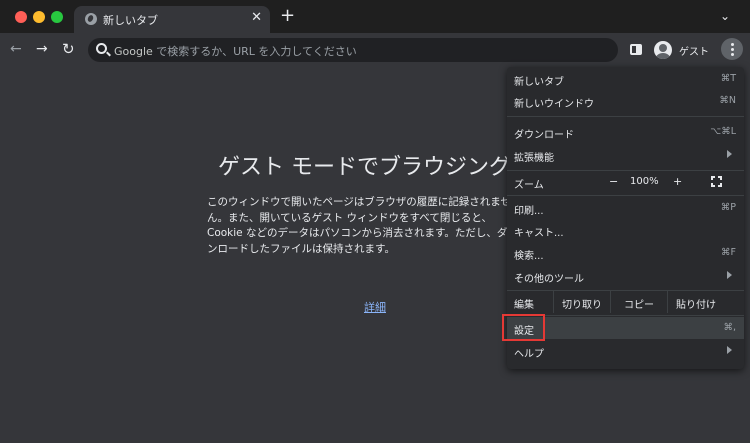 This screenshot has height=443, width=750. I want to click on back-button: ←, so click(16, 49).